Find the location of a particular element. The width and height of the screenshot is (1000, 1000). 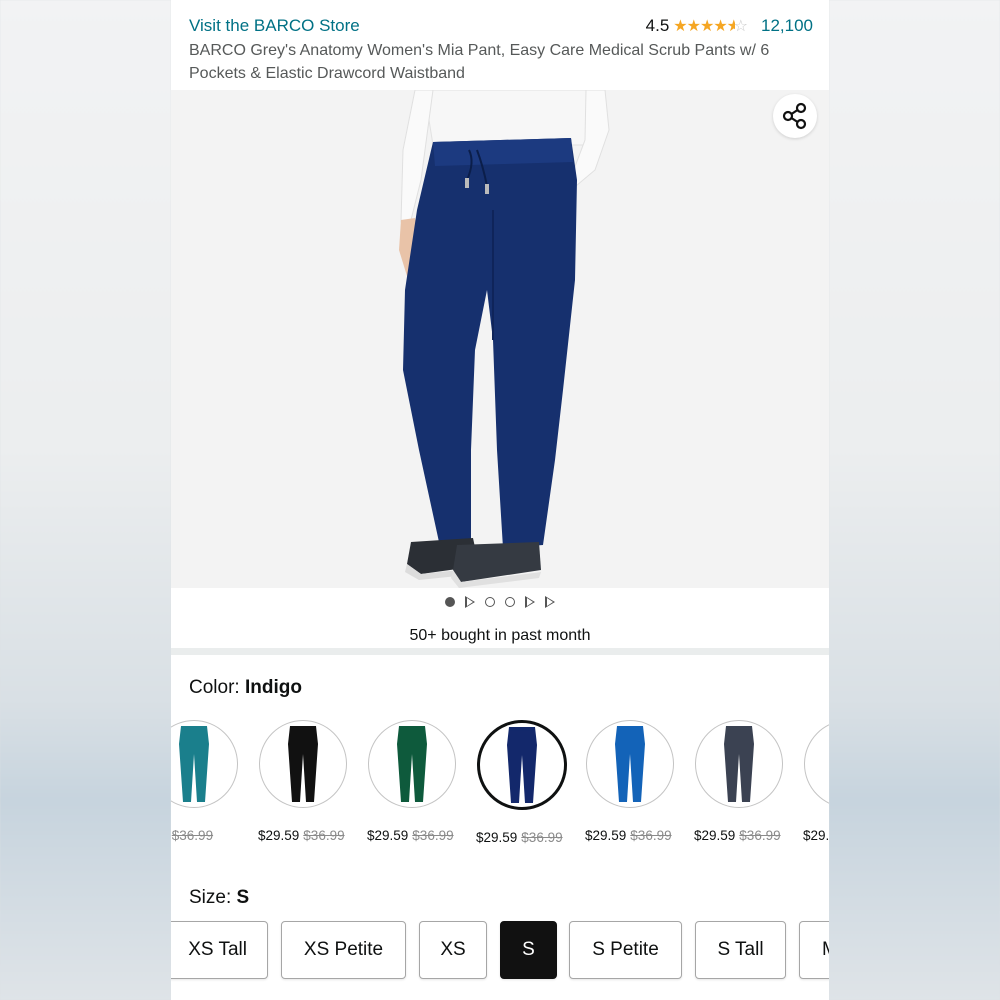

color-label: Color: Indigo is located at coordinates (245, 687).